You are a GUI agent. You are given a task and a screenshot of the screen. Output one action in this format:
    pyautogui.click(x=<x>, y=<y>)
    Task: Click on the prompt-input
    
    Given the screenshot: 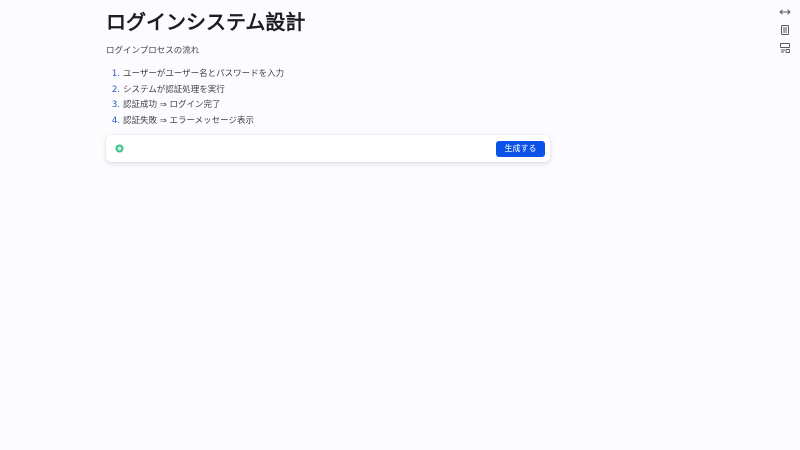 What is the action you would take?
    pyautogui.click(x=310, y=148)
    